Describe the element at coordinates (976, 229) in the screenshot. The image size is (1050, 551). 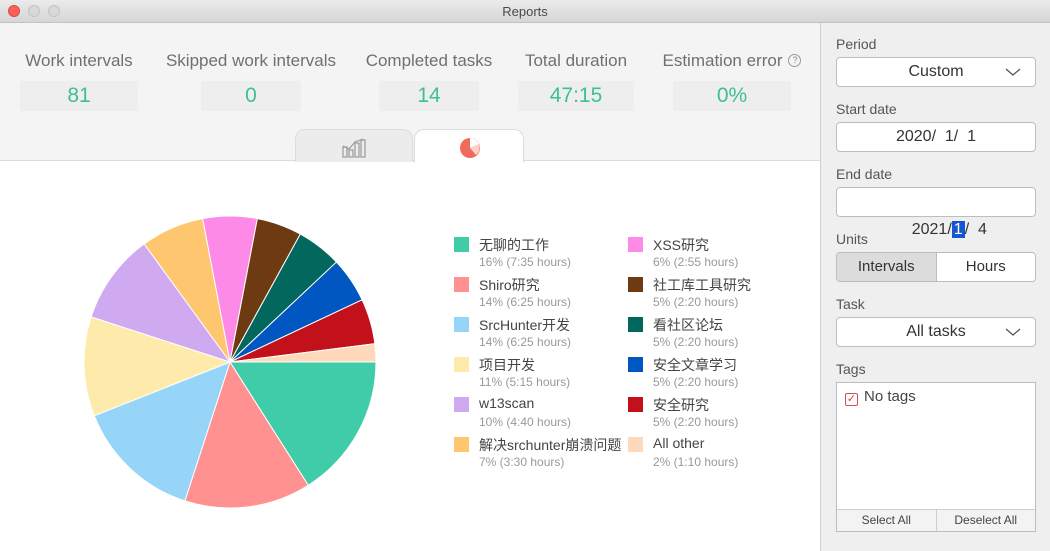
I see `end-date-day: / 4` at that location.